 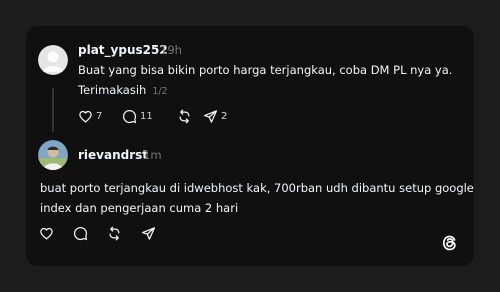 What do you see at coordinates (224, 116) in the screenshot?
I see `share-count: 2` at bounding box center [224, 116].